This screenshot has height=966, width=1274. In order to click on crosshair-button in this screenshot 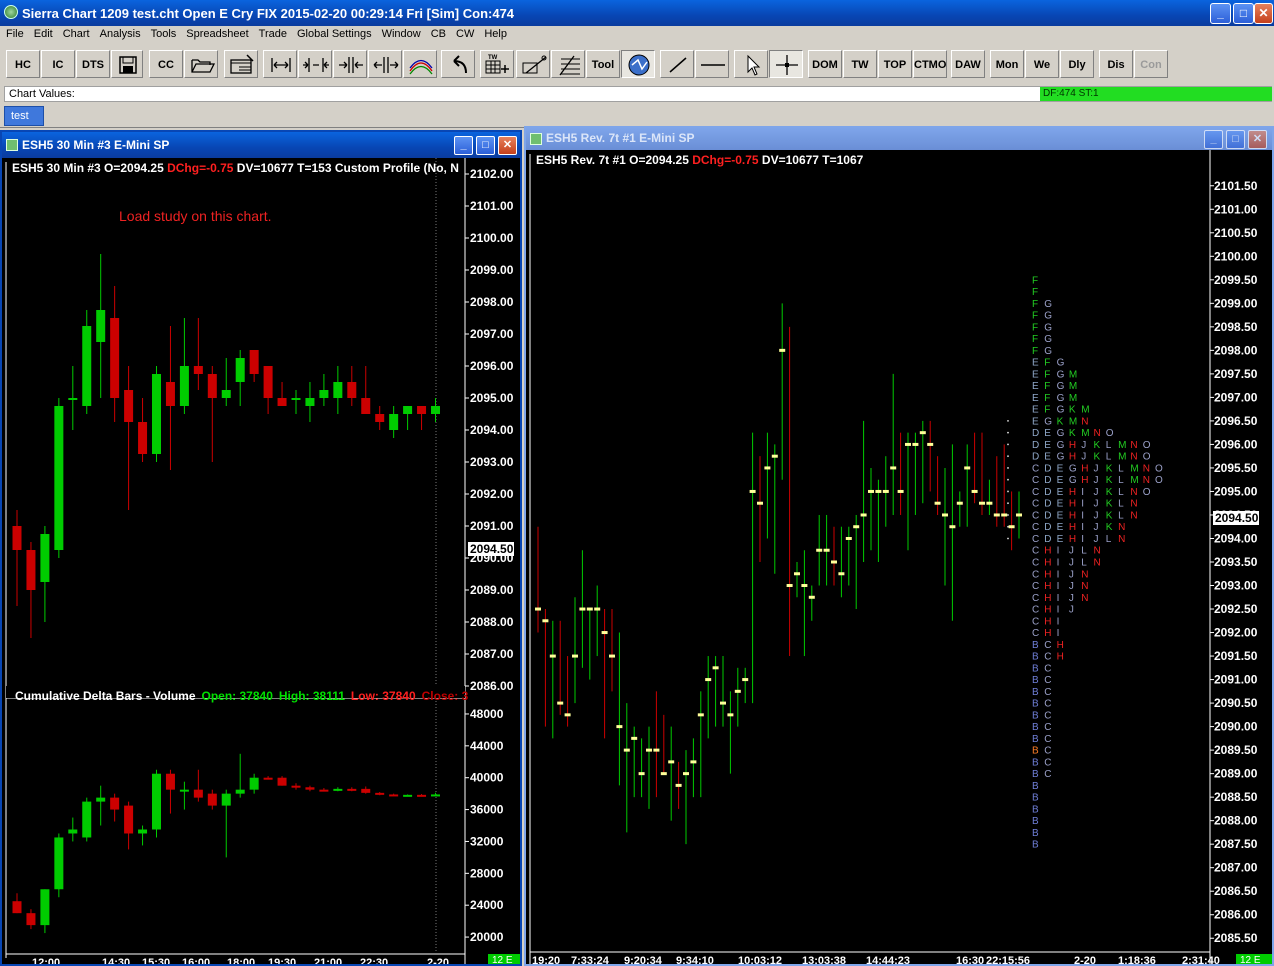, I will do `click(786, 64)`.